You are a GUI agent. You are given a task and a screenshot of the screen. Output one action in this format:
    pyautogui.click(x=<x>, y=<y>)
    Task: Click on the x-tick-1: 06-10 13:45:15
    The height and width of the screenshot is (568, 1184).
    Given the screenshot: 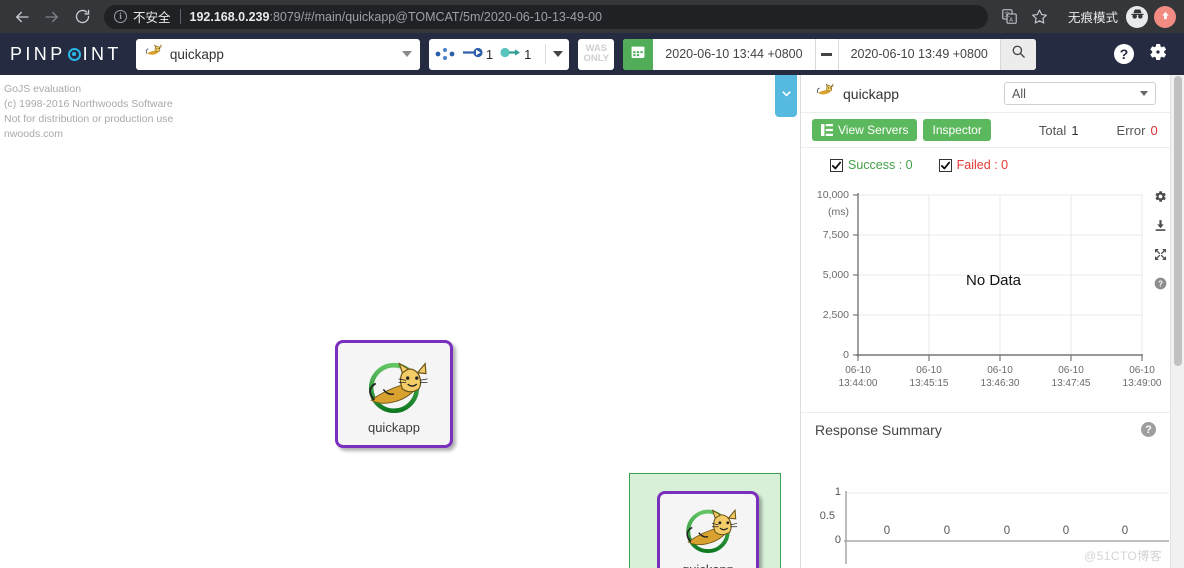 What is the action you would take?
    pyautogui.click(x=929, y=377)
    